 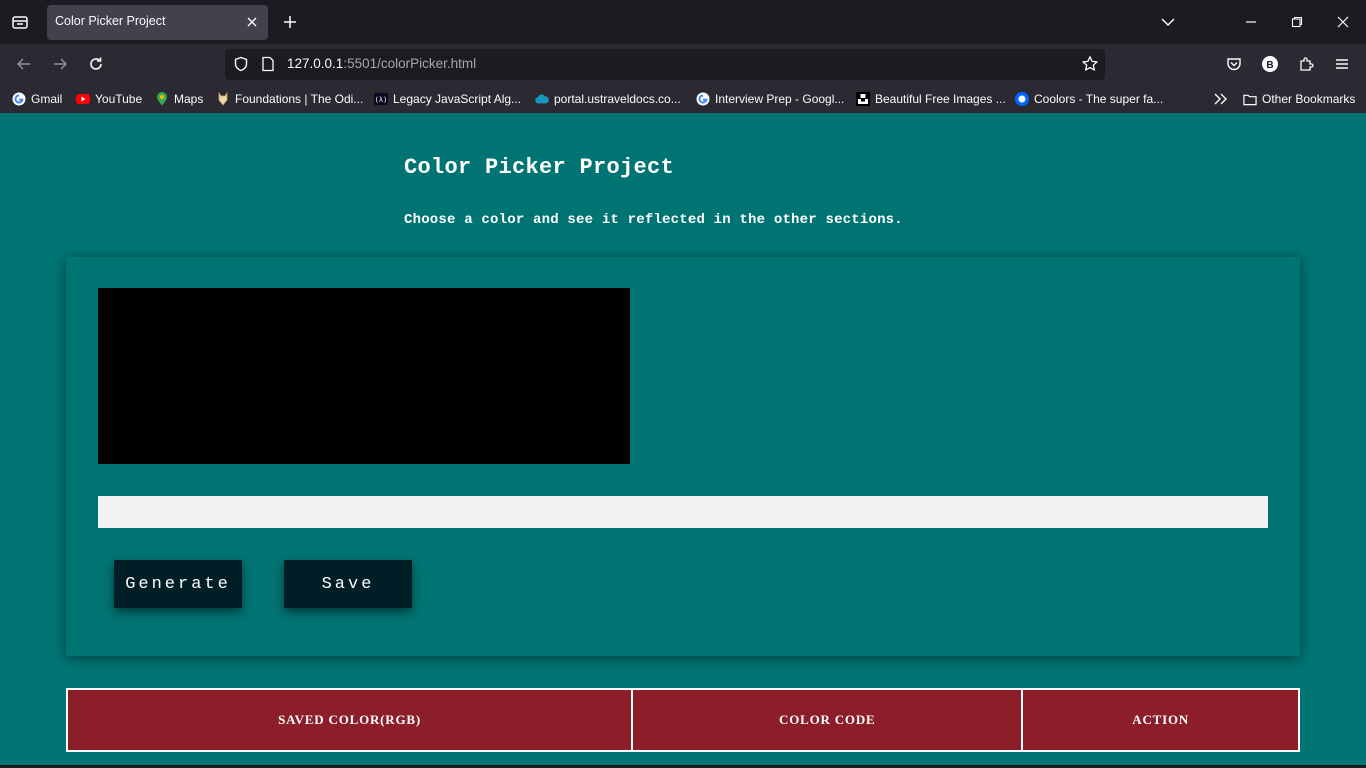 I want to click on tracking-shield-icon, so click(x=241, y=66).